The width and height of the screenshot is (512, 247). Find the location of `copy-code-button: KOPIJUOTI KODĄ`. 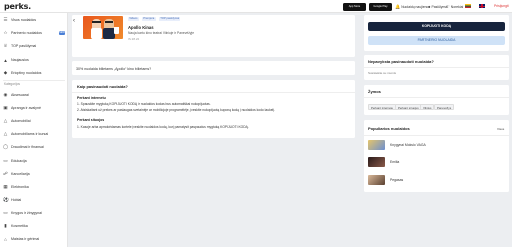

copy-code-button: KOPIJUOTI KODĄ is located at coordinates (436, 26).